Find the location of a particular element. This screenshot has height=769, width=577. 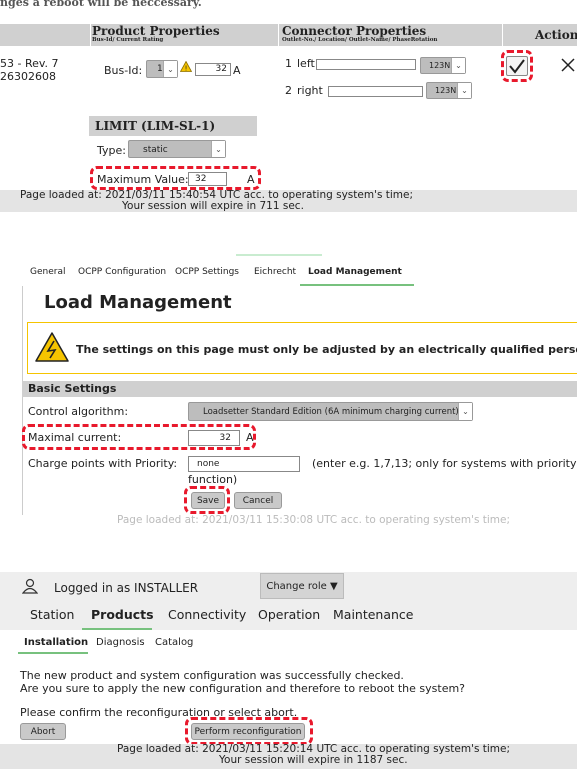

reboot-note: nges a reboot will be neccessary. is located at coordinates (101, 4).